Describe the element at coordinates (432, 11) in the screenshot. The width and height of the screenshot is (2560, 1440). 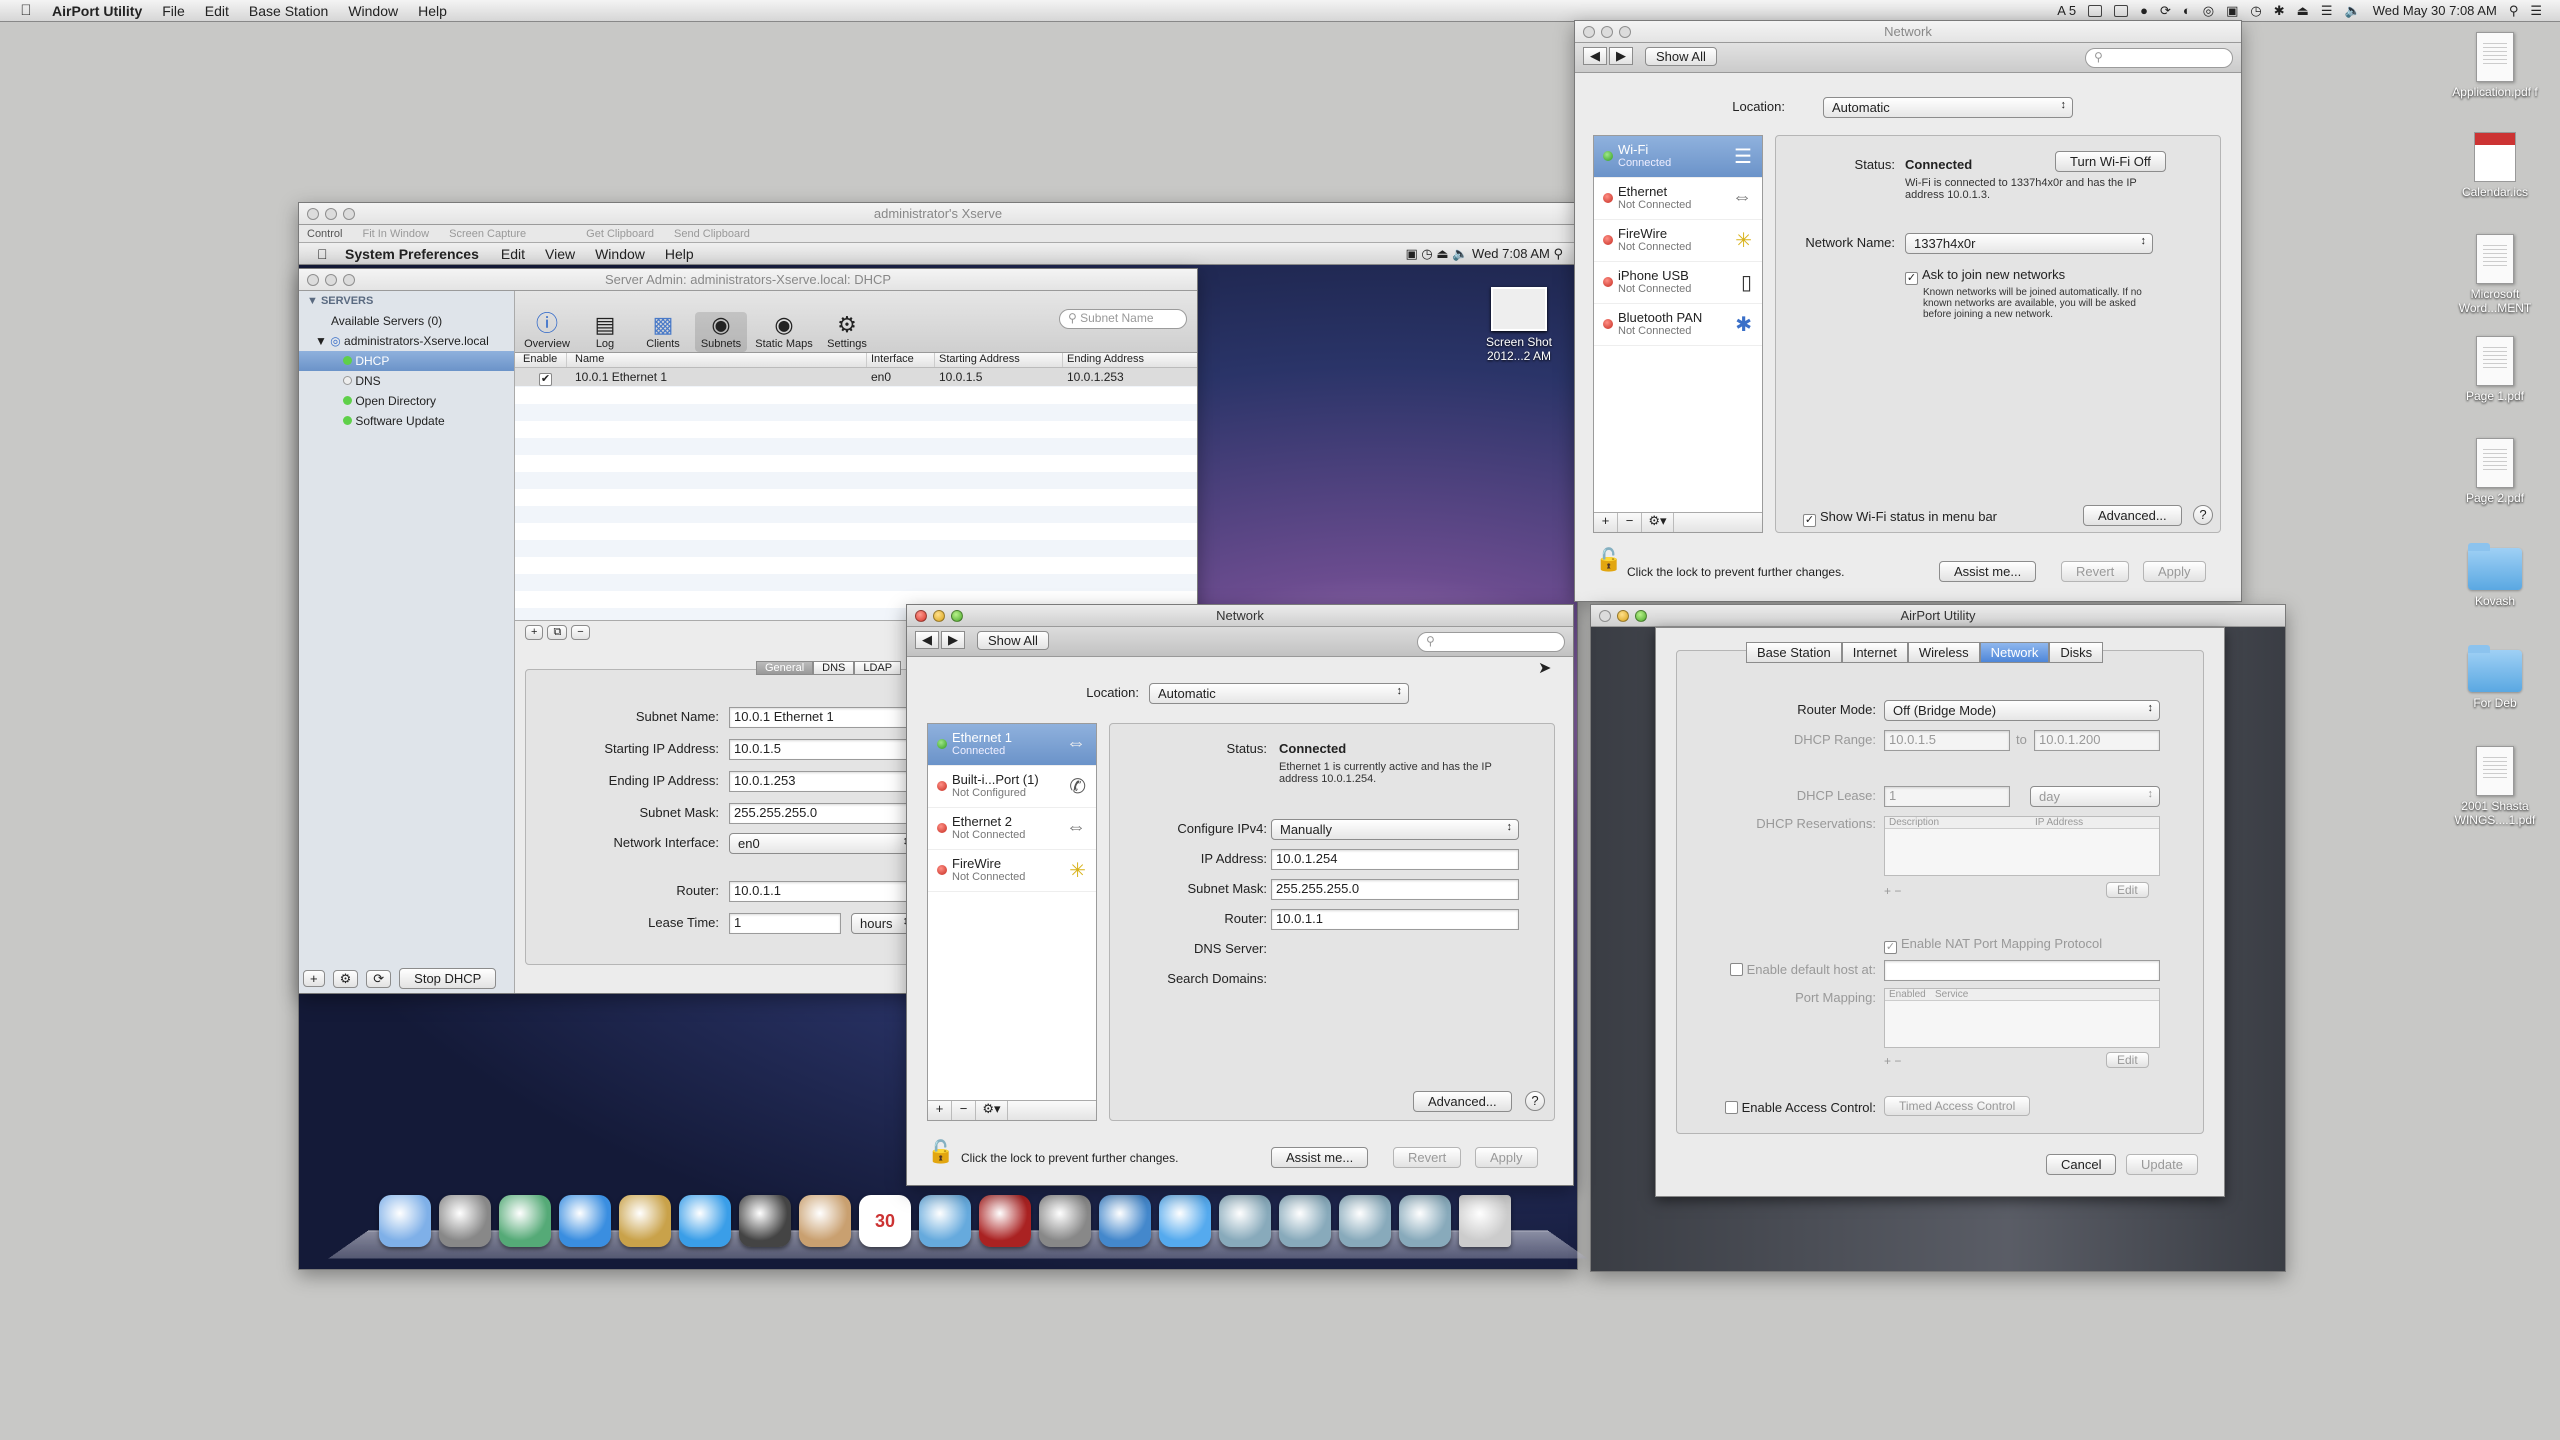
I see `menu-help: Help` at that location.